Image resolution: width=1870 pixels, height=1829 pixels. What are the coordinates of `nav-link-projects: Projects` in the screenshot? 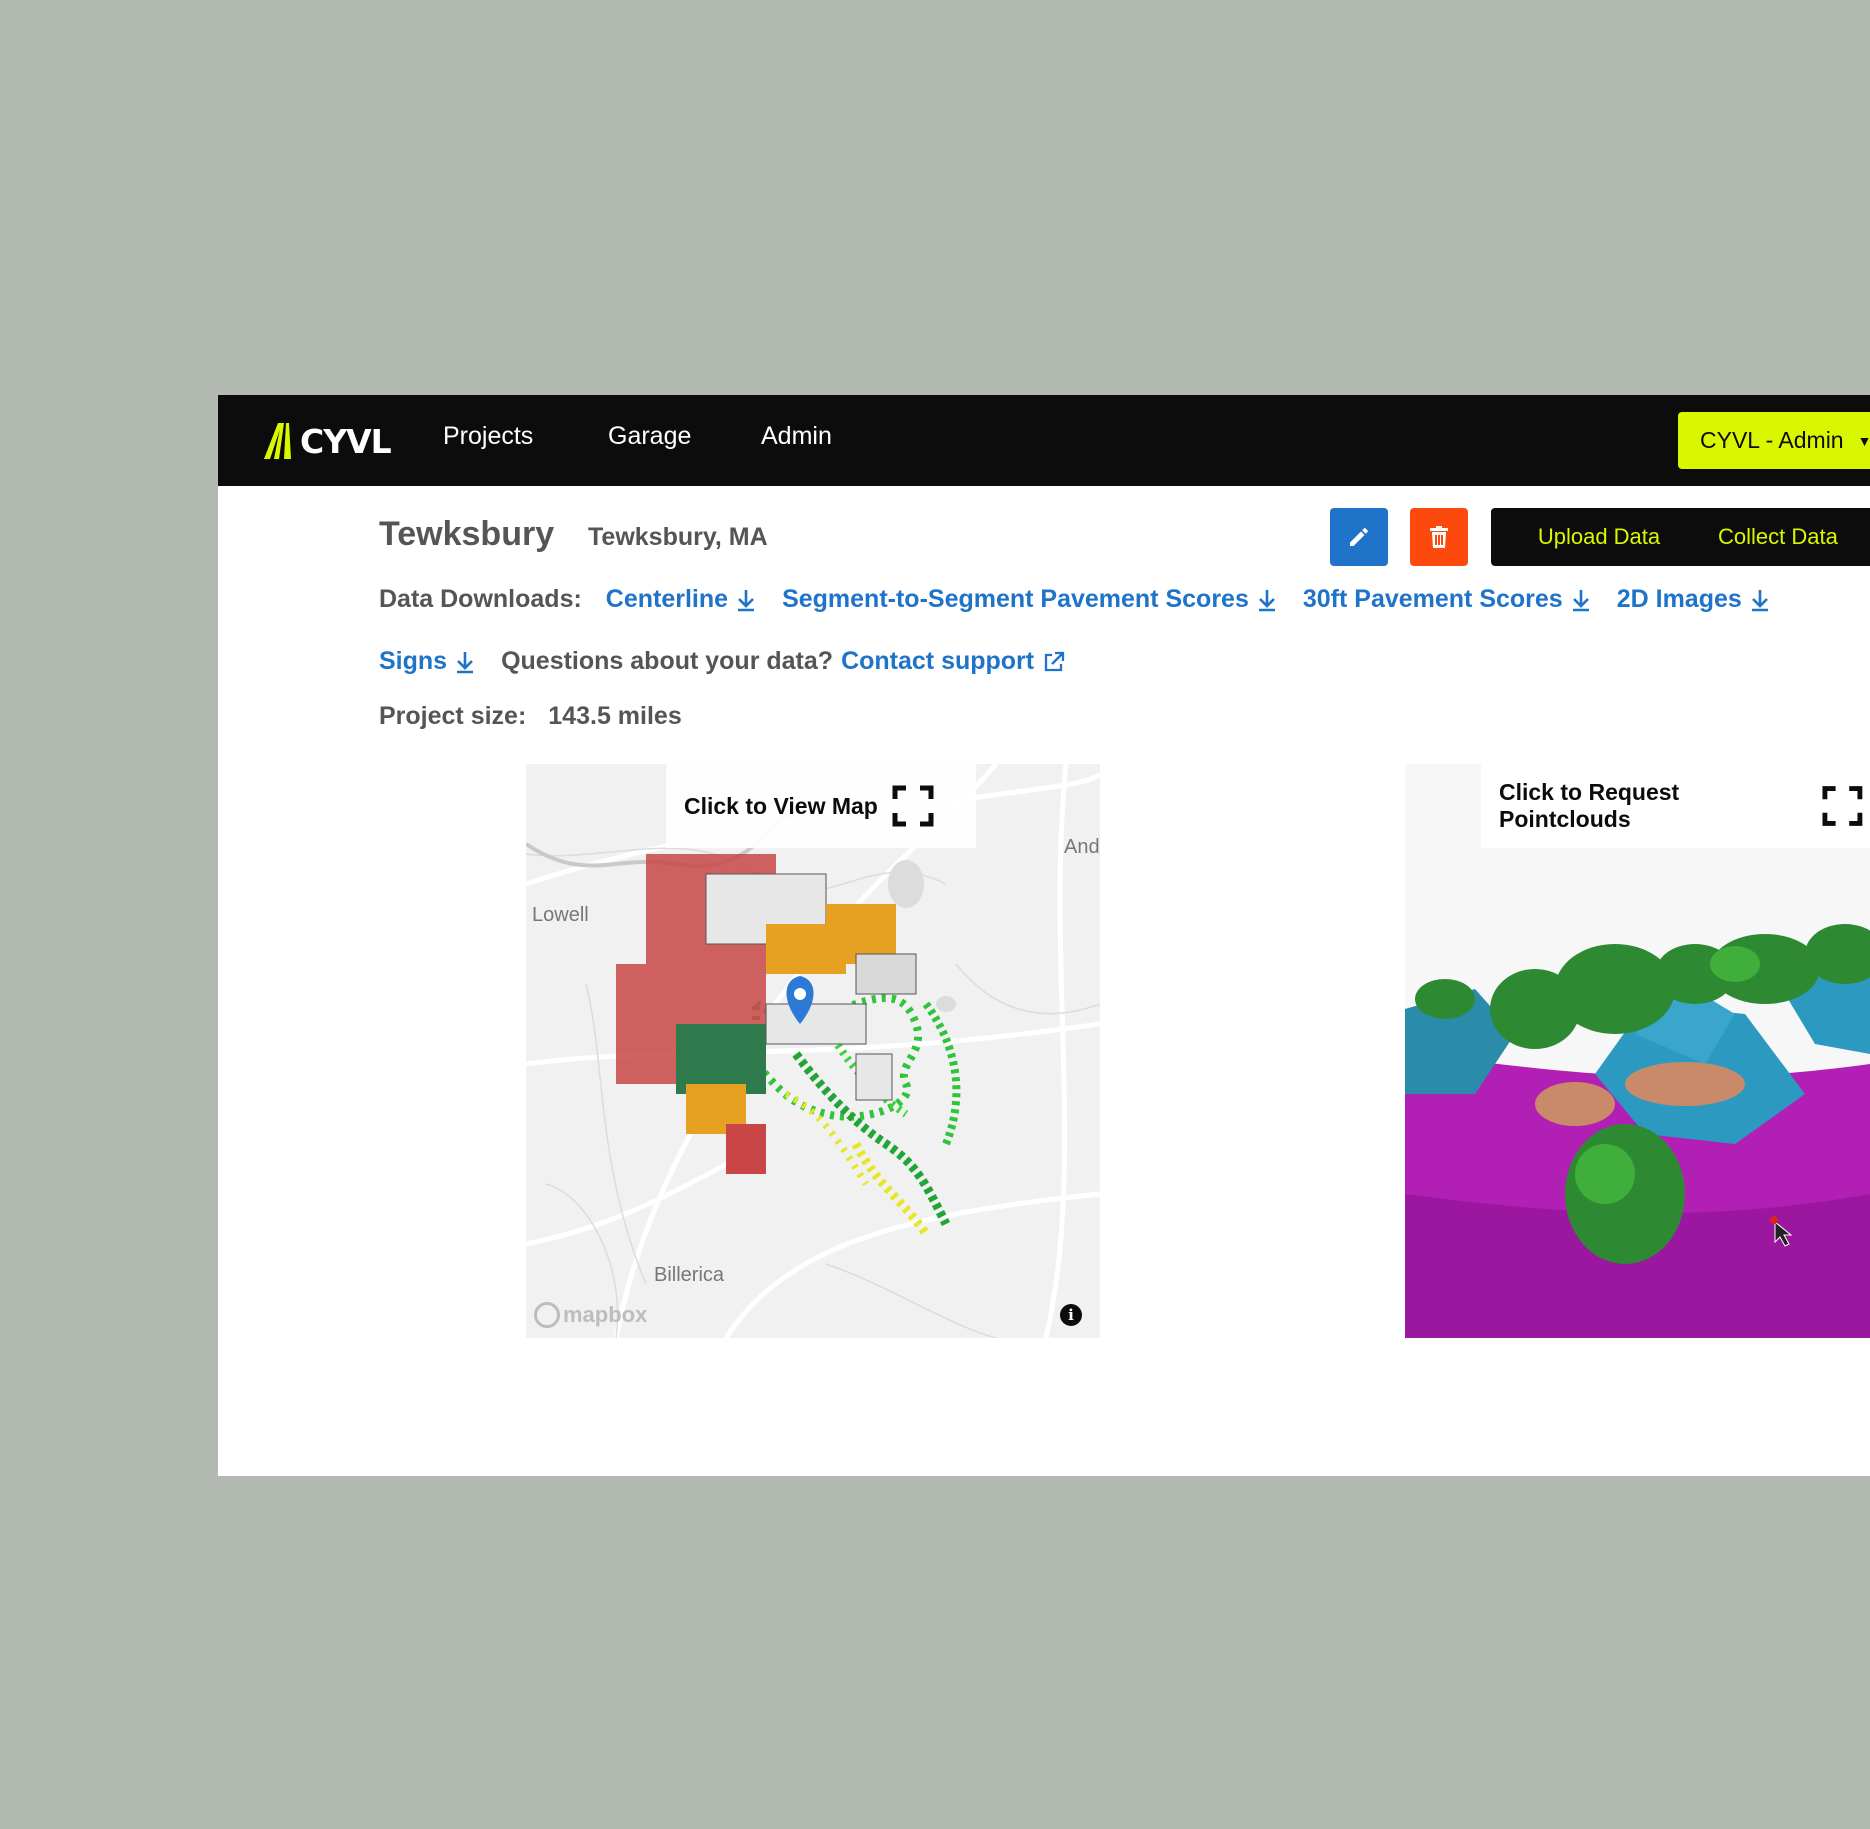 It's located at (488, 436).